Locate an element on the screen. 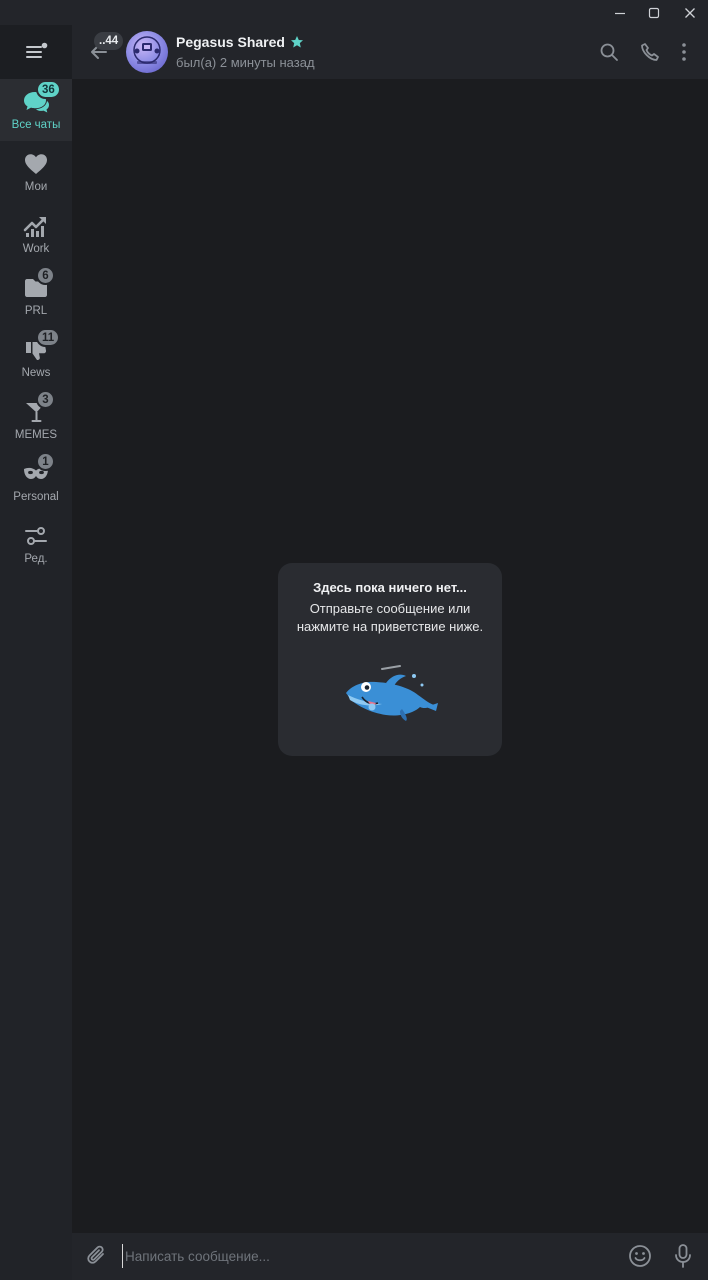 The height and width of the screenshot is (1280, 708). search-icon is located at coordinates (609, 52).